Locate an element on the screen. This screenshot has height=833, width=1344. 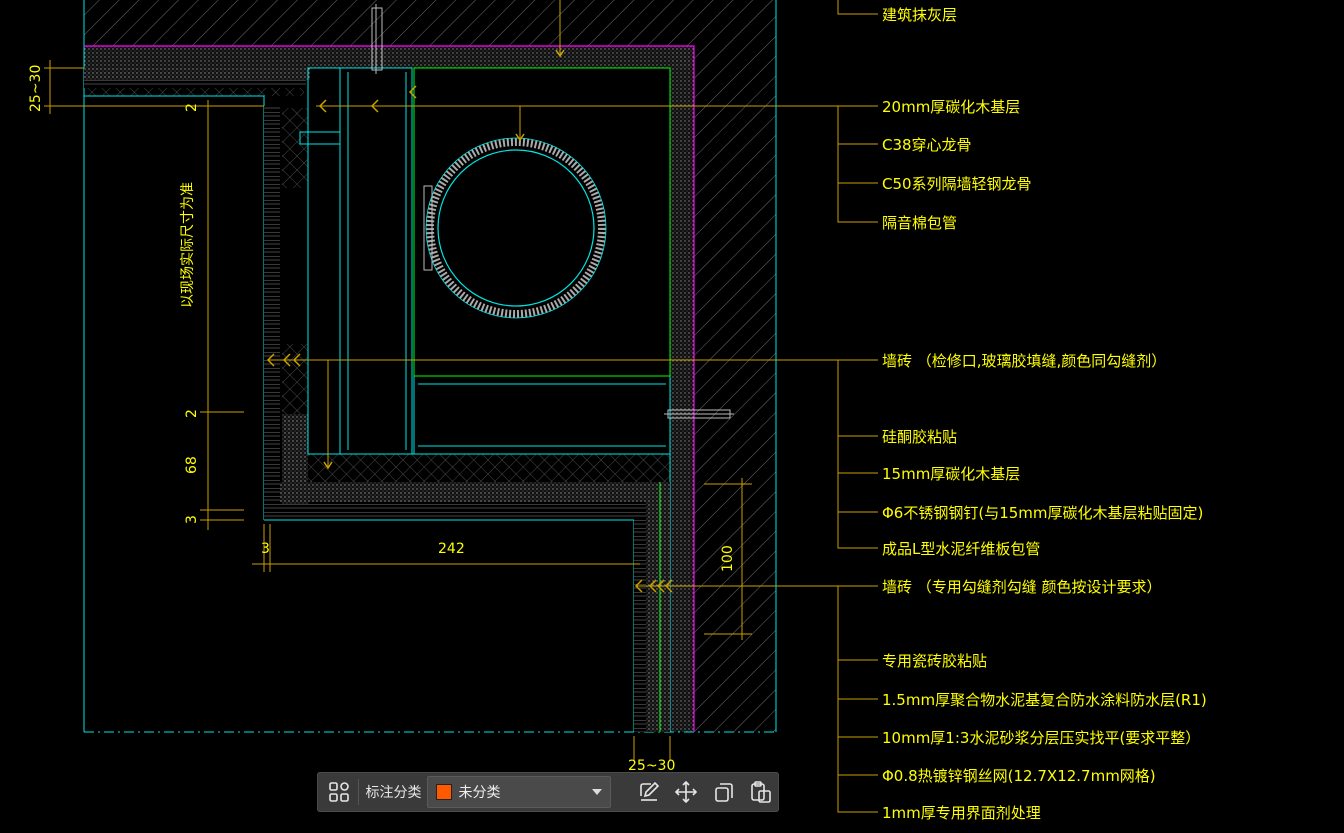
edit-button is located at coordinates (648, 792).